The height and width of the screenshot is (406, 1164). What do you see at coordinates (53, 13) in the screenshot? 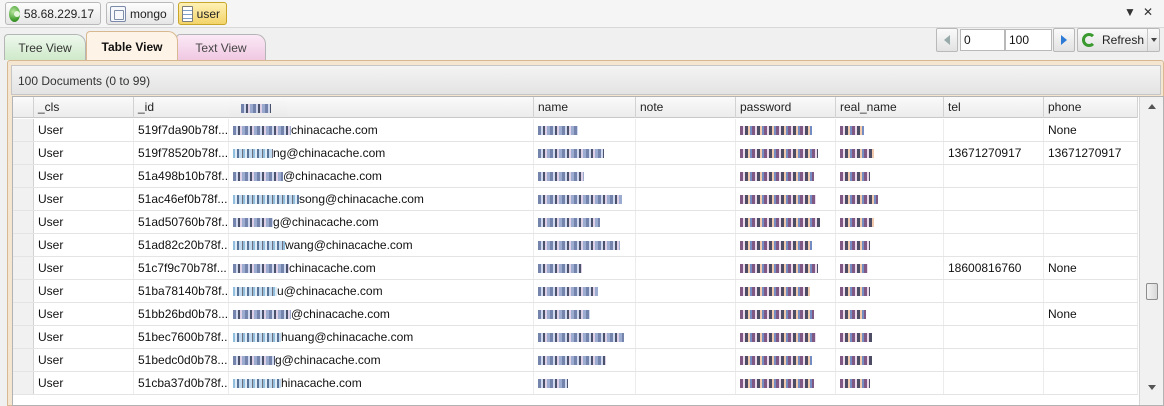
I see `breadcrumb-server: 58.68.229.17` at bounding box center [53, 13].